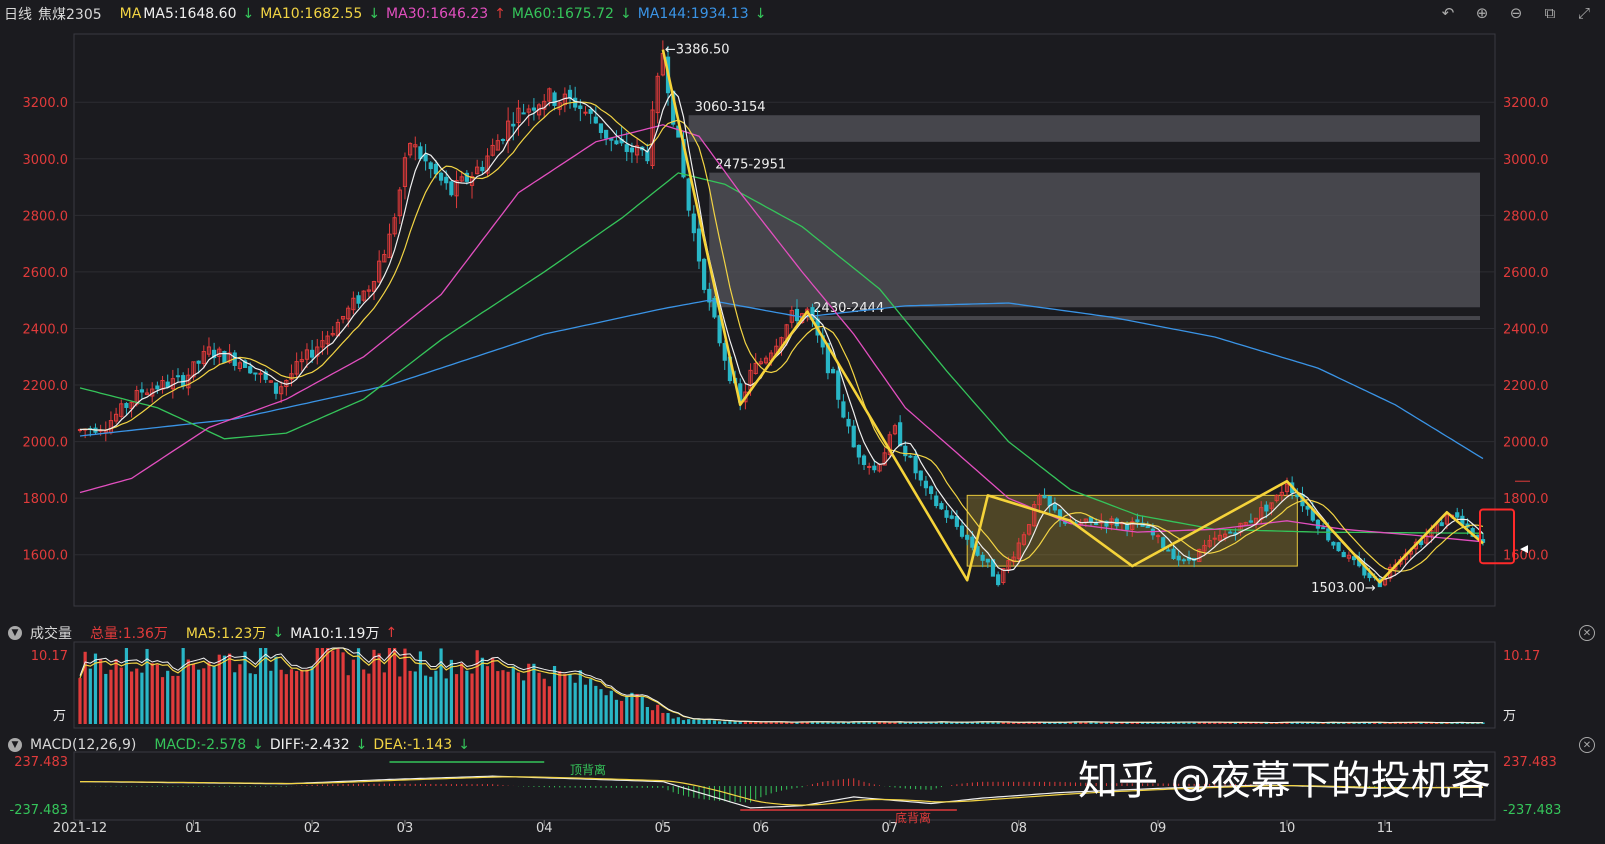  I want to click on x-tick-label: 11, so click(1385, 828).